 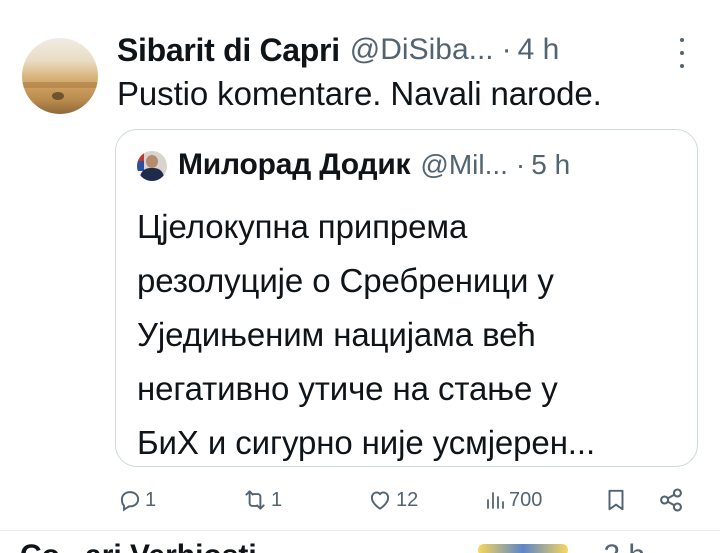 I want to click on bookmark-icon, so click(x=616, y=500).